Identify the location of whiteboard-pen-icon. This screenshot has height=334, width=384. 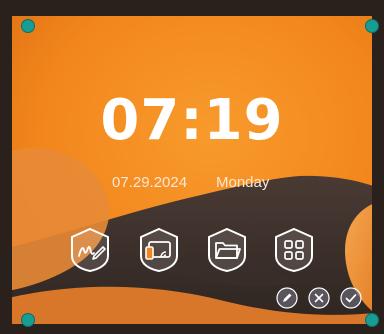
(90, 250).